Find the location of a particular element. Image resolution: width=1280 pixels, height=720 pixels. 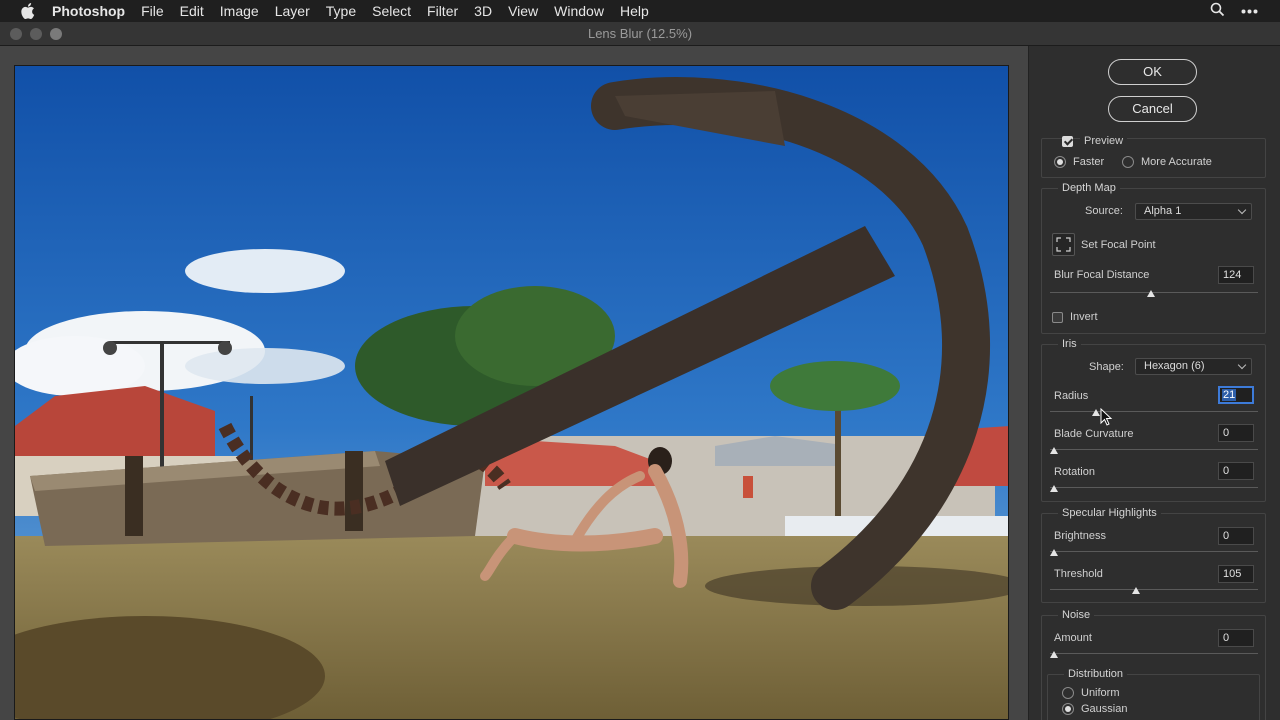

threshold-field: 105 is located at coordinates (1236, 574).